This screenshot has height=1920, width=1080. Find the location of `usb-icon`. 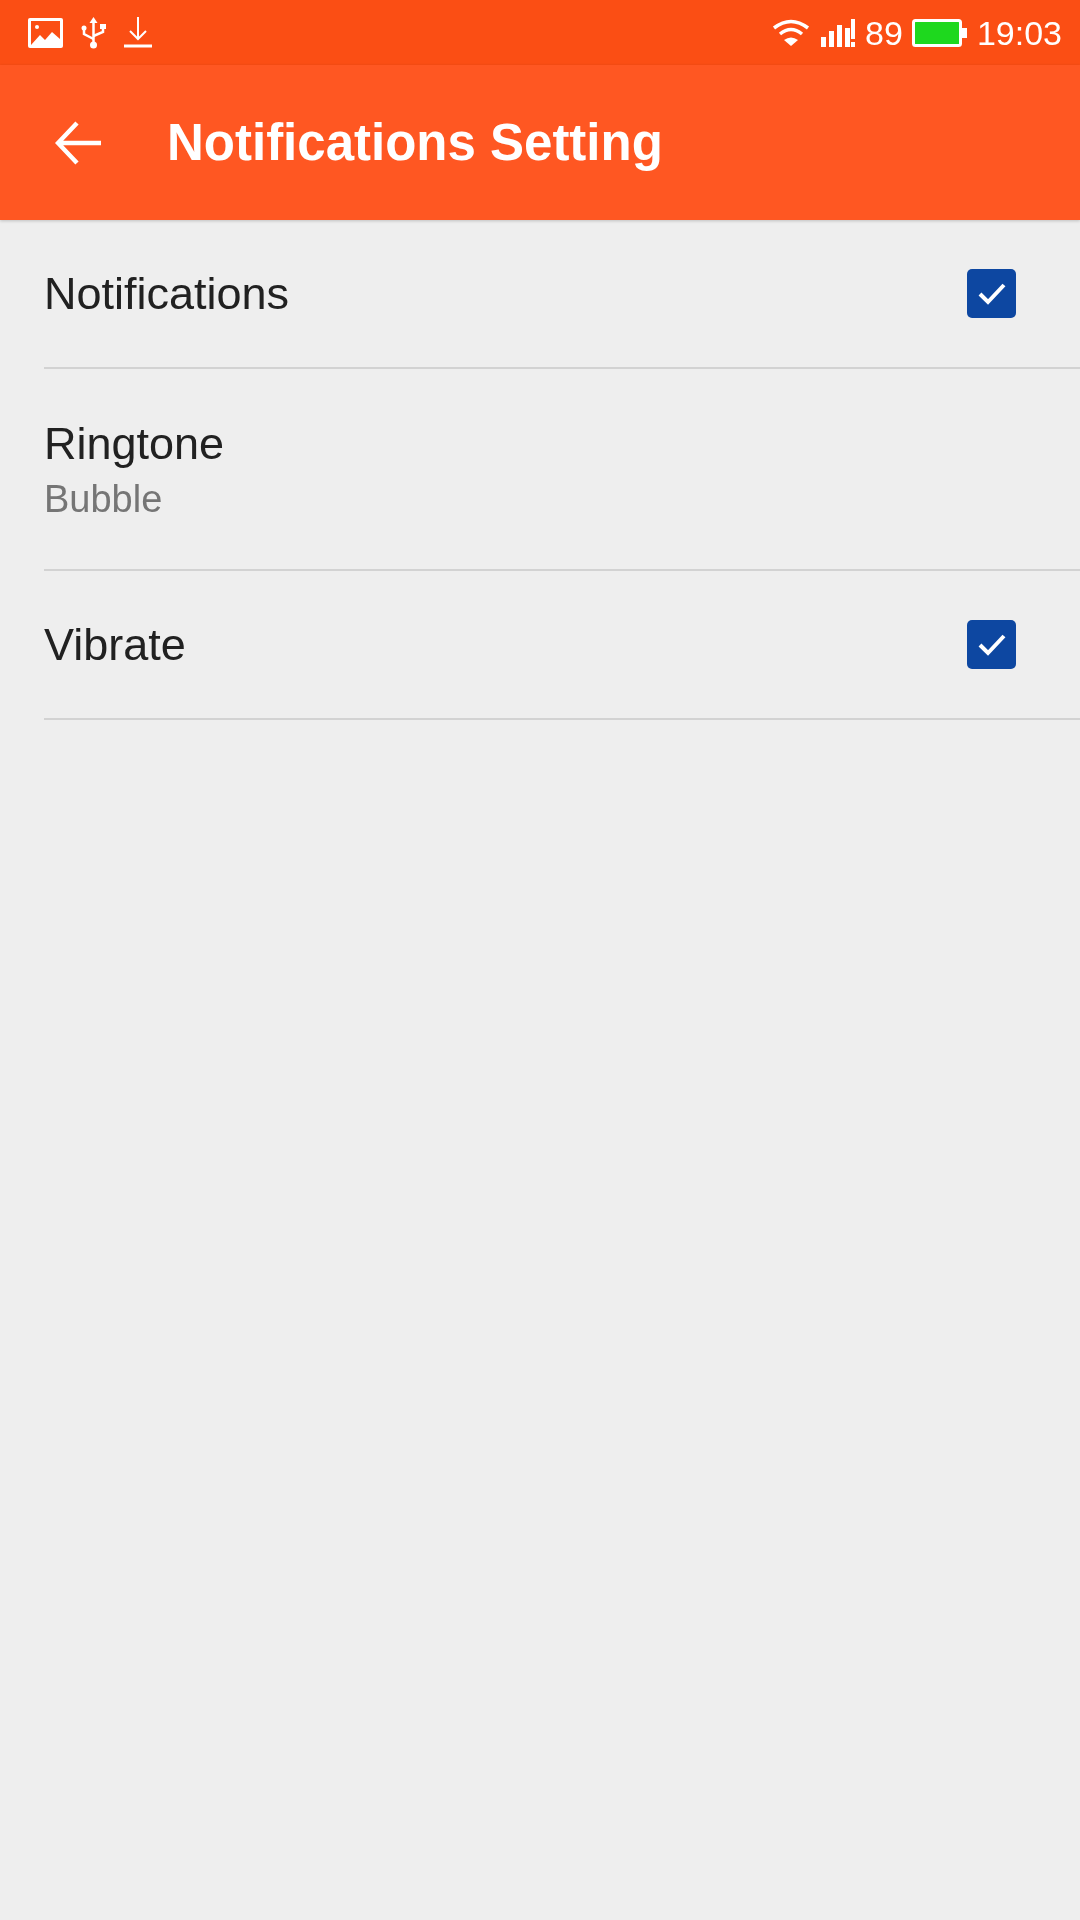

usb-icon is located at coordinates (93, 32).